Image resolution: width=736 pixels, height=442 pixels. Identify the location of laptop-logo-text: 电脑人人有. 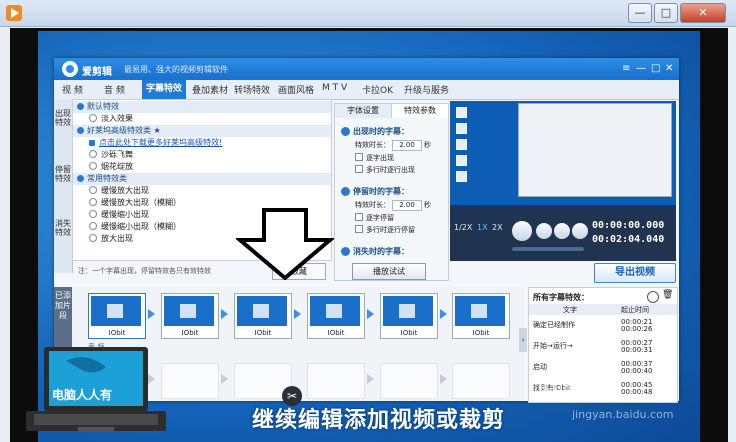
(82, 395).